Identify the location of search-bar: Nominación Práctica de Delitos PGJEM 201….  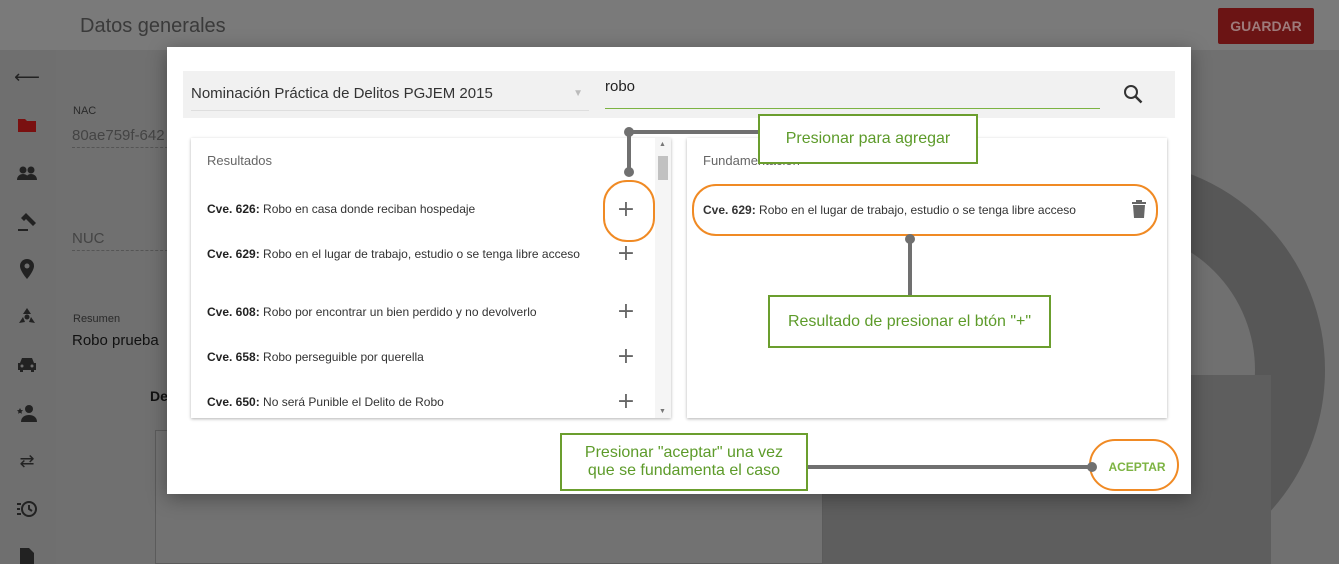
(679, 94).